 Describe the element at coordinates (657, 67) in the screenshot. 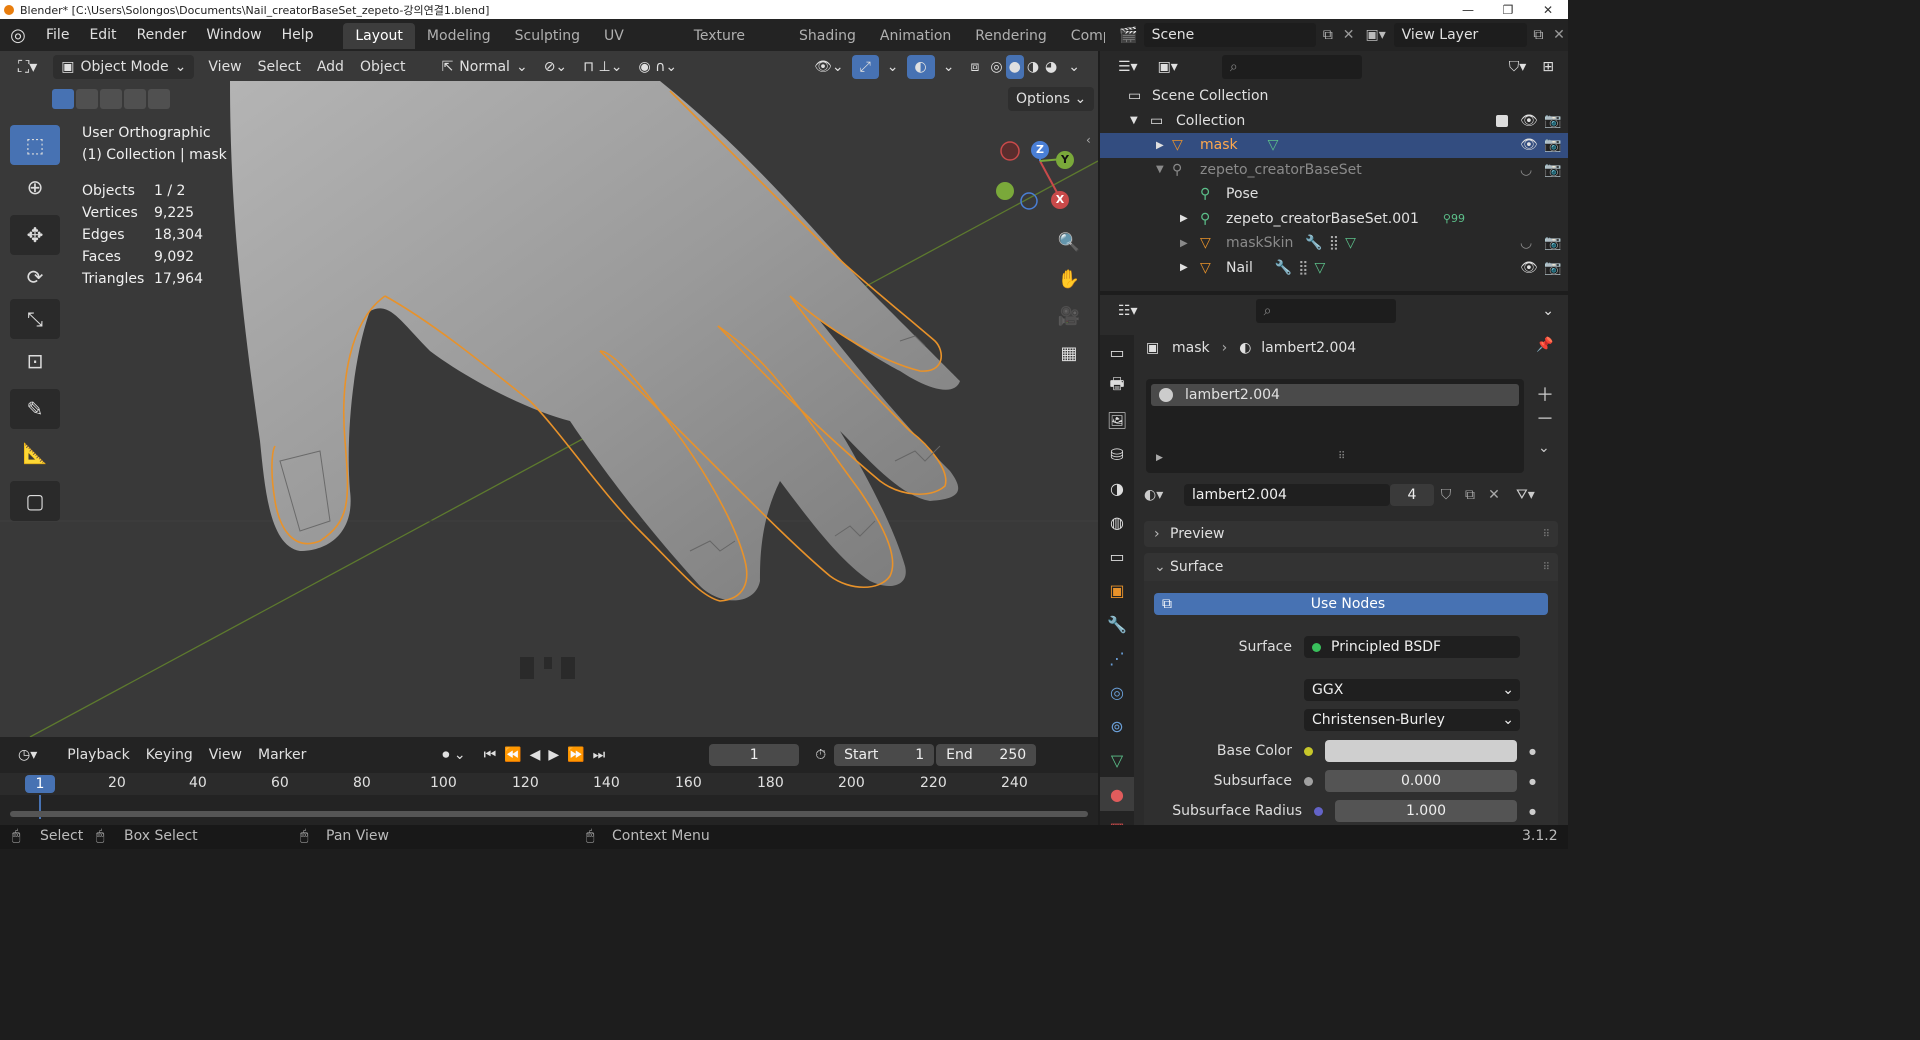

I see `proportional-edit-icon: ◉ ∩⌄` at that location.